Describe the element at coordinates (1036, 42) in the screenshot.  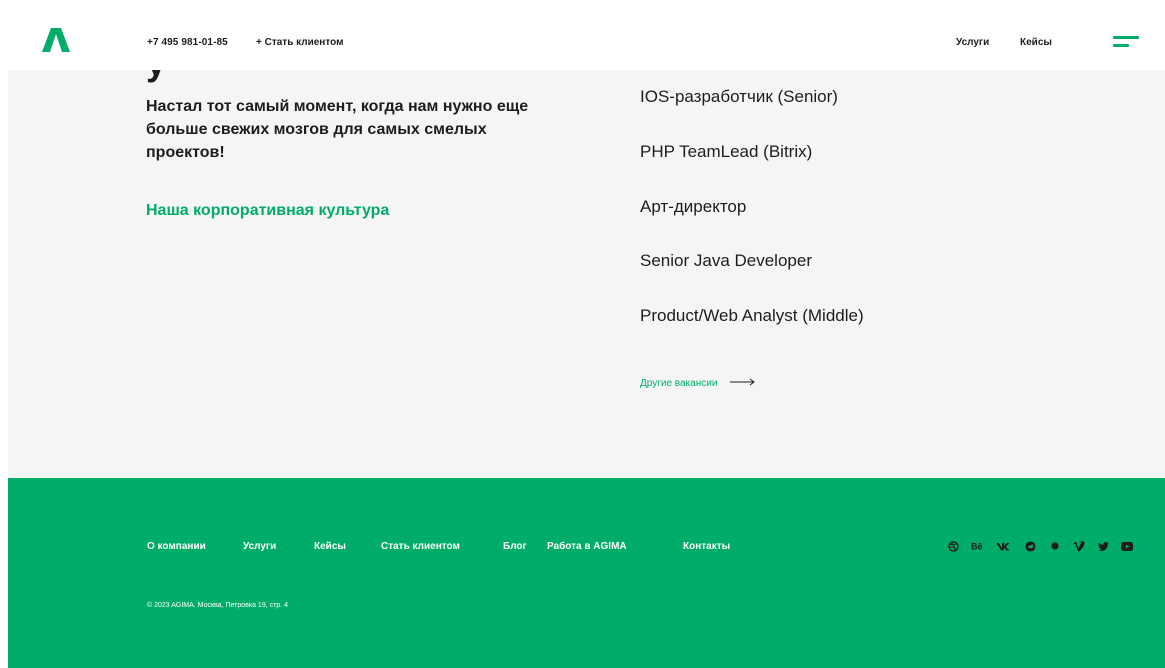
I see `nav-cases: Кейсы` at that location.